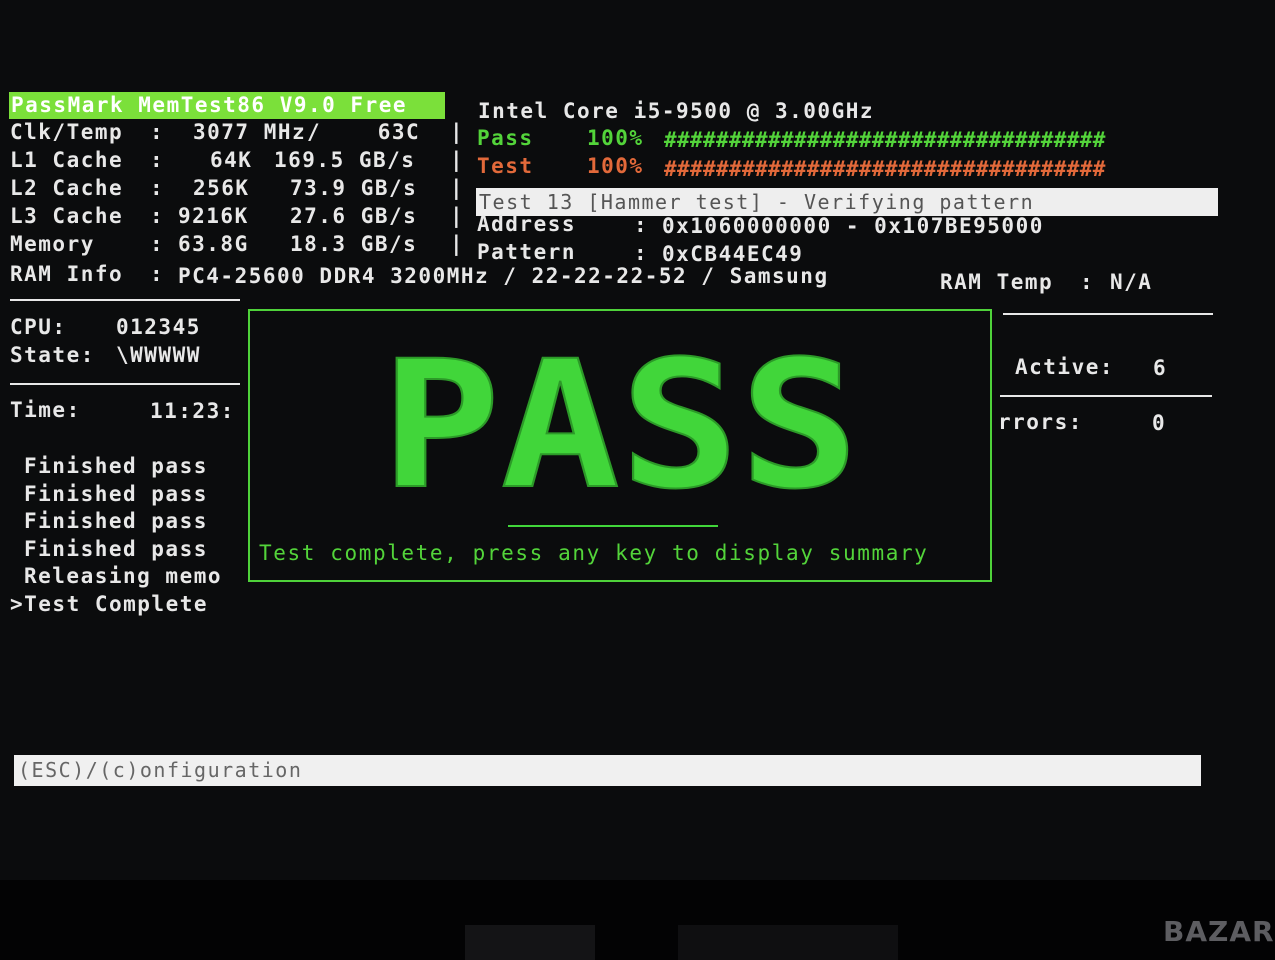 The width and height of the screenshot is (1275, 960). What do you see at coordinates (123, 576) in the screenshot?
I see `log-line: Releasing memo` at bounding box center [123, 576].